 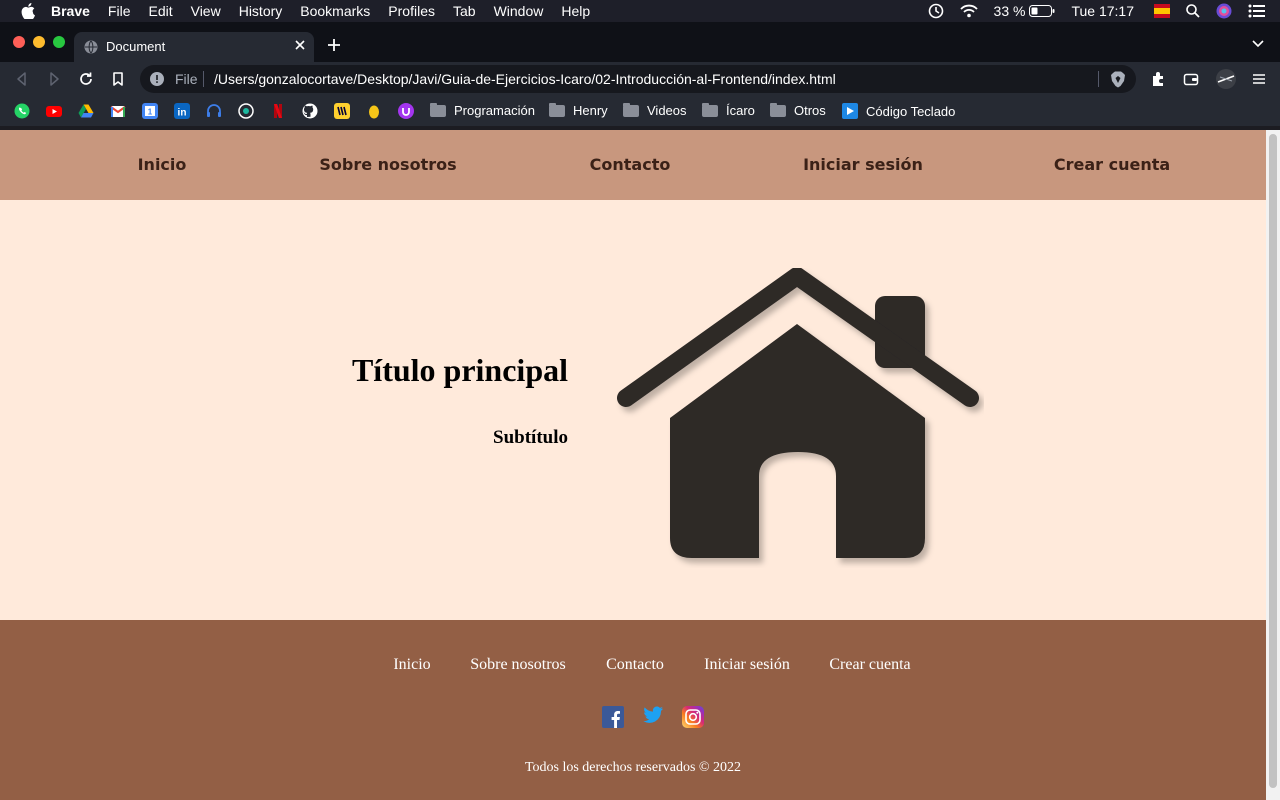 What do you see at coordinates (850, 111) in the screenshot?
I see `play-icon` at bounding box center [850, 111].